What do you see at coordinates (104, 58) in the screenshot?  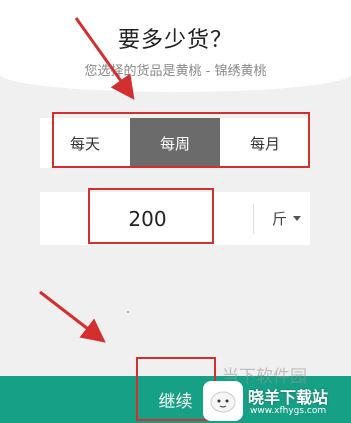 I see `annotation-arrow-top` at bounding box center [104, 58].